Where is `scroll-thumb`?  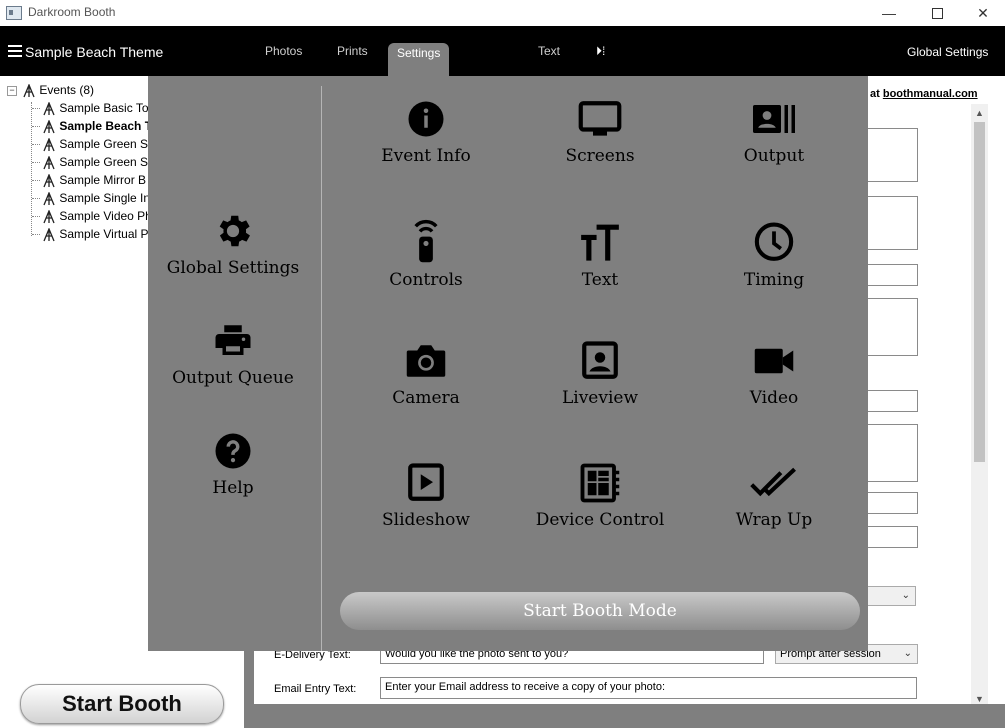 scroll-thumb is located at coordinates (979, 292).